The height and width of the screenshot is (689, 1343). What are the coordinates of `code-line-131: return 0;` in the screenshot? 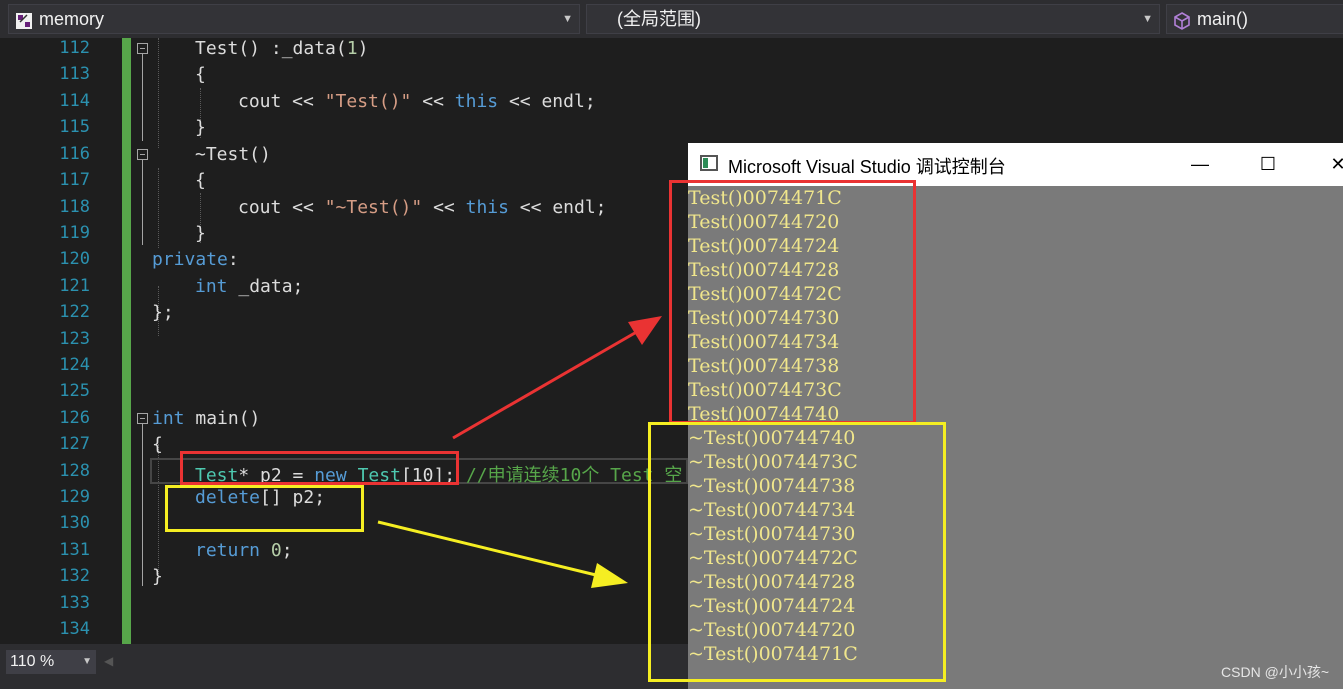 It's located at (244, 550).